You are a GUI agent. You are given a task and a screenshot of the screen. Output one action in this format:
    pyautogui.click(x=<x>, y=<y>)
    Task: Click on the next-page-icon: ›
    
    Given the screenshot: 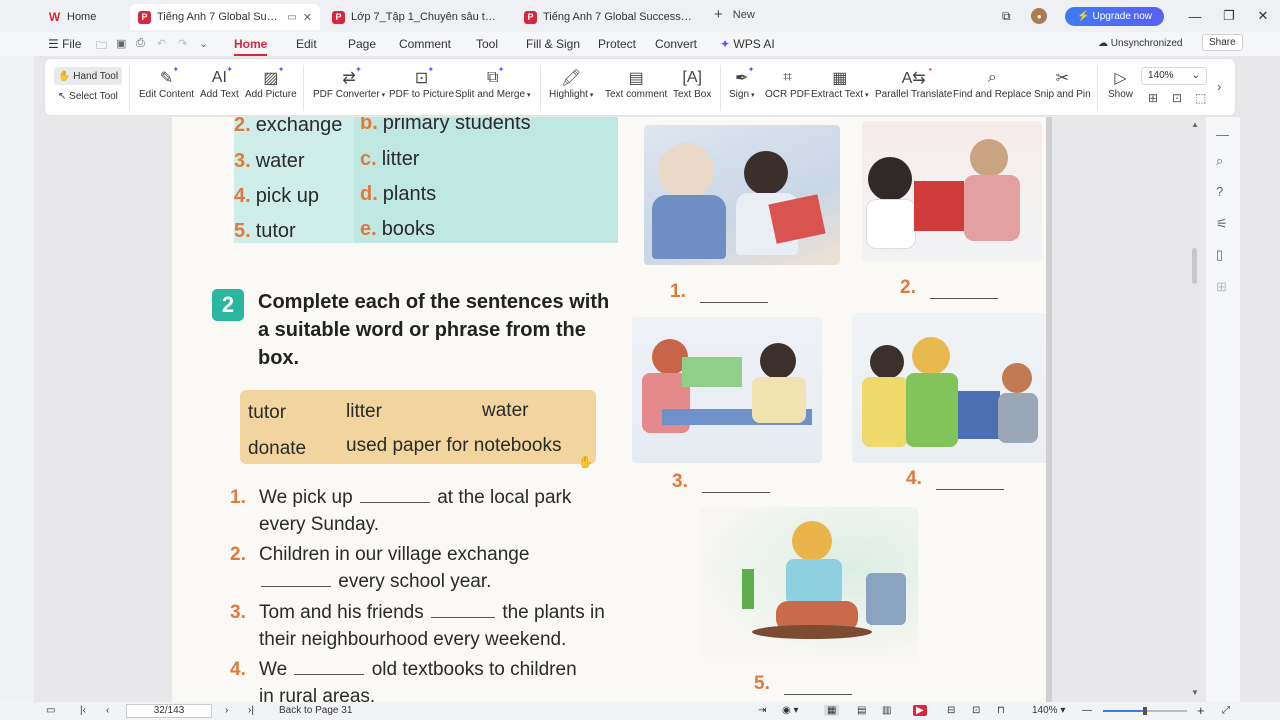 What is the action you would take?
    pyautogui.click(x=226, y=710)
    